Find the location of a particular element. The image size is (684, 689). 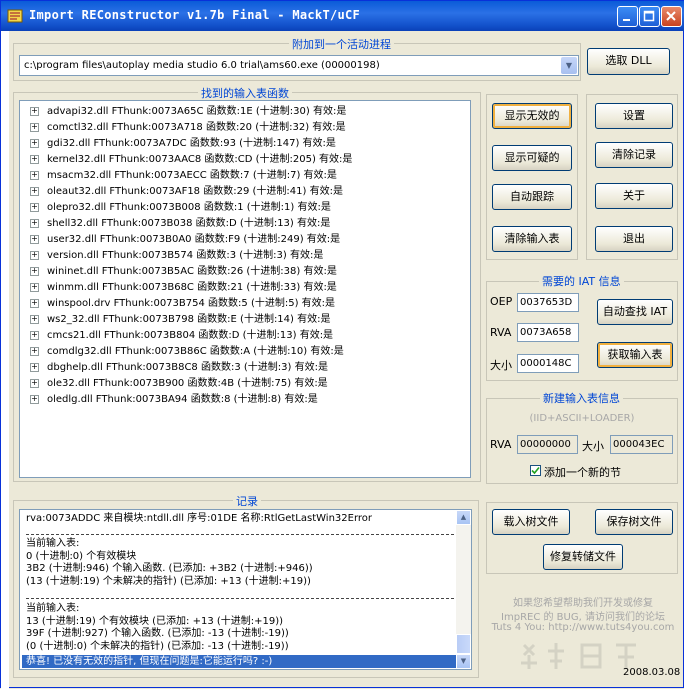

rva-field: 0073A658 is located at coordinates (548, 332).